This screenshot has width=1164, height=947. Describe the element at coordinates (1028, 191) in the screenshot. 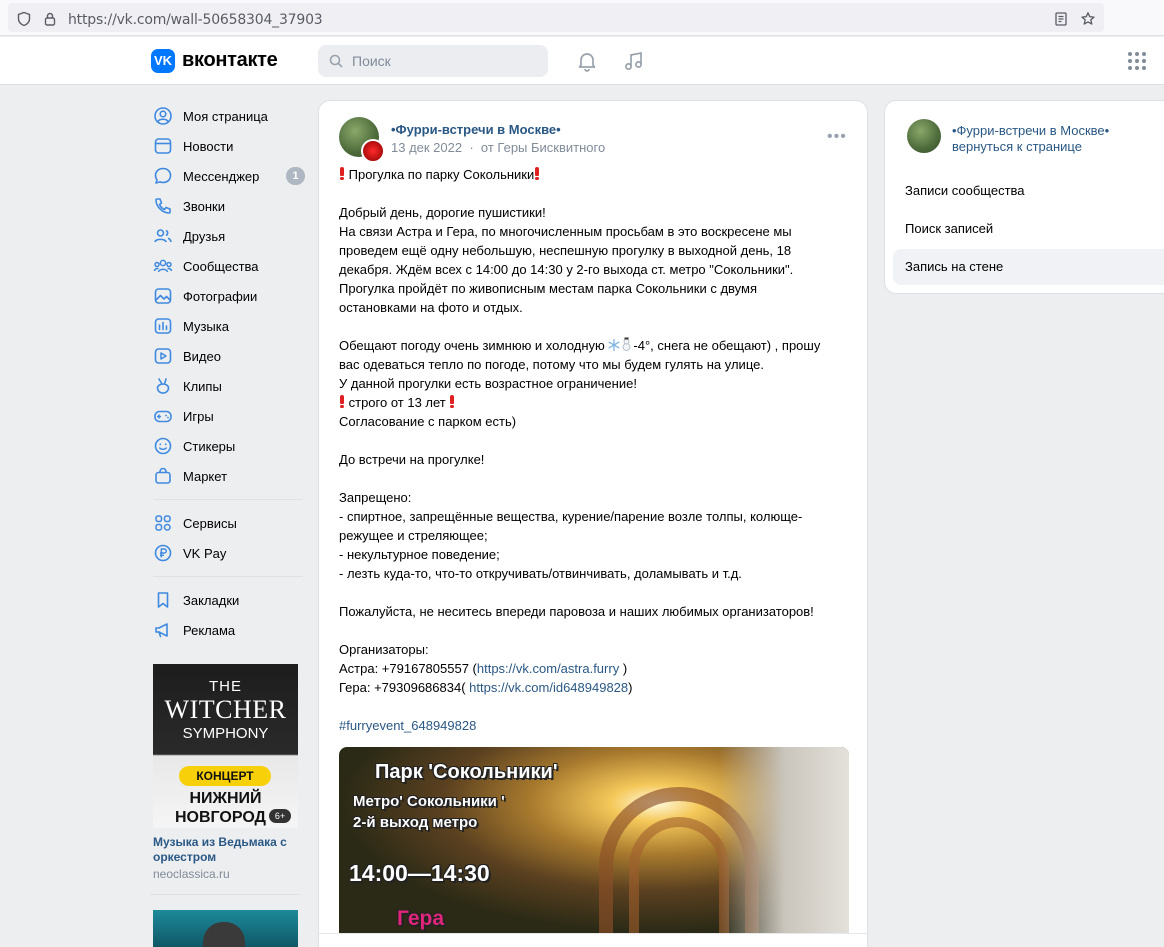

I see `menu-community-posts: Записи сообщества` at that location.